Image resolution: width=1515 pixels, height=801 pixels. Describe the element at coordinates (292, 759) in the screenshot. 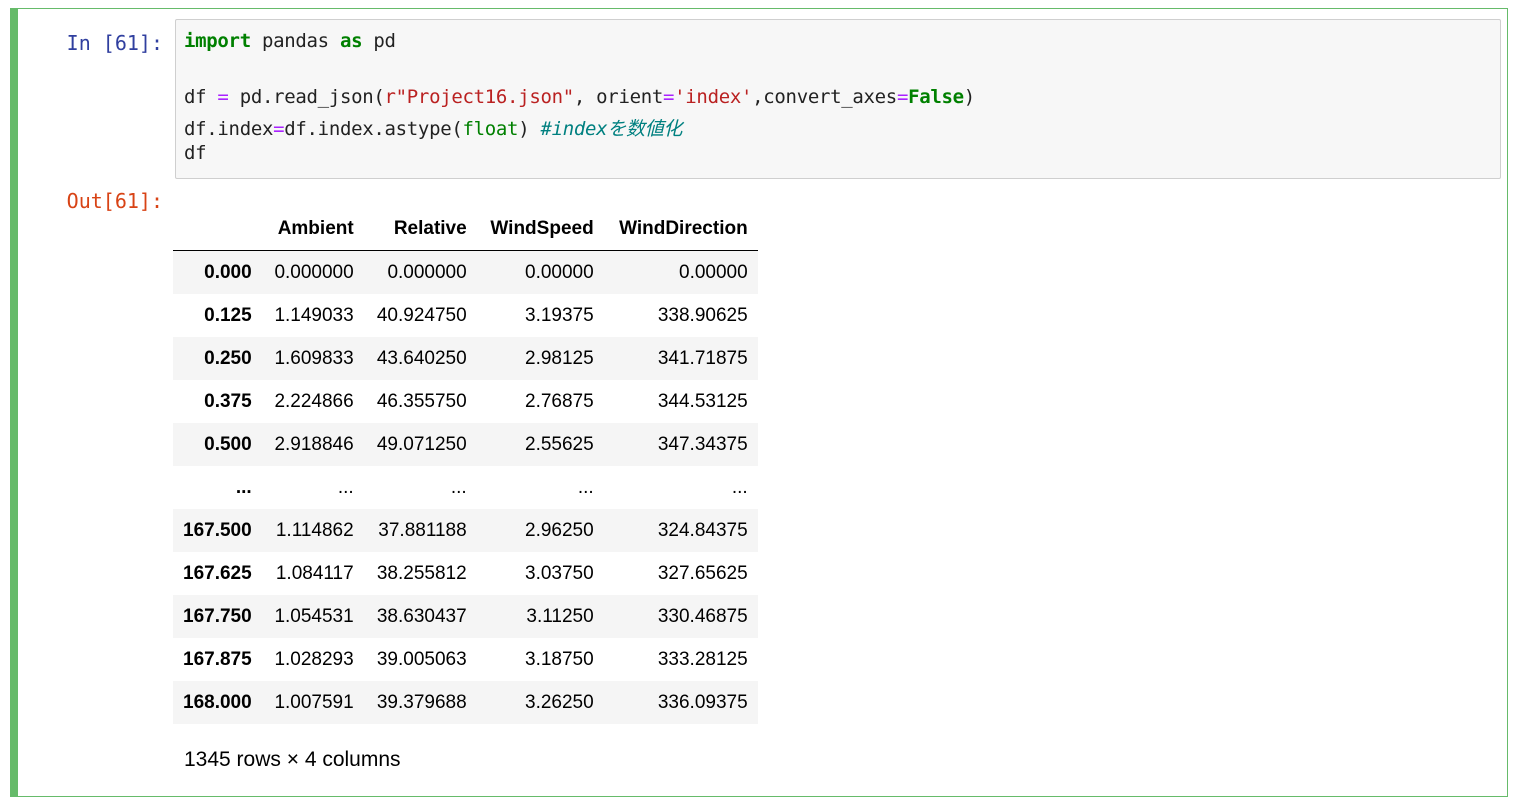

I see `dataframe-shape-text: 1345 rows × 4 columns` at that location.